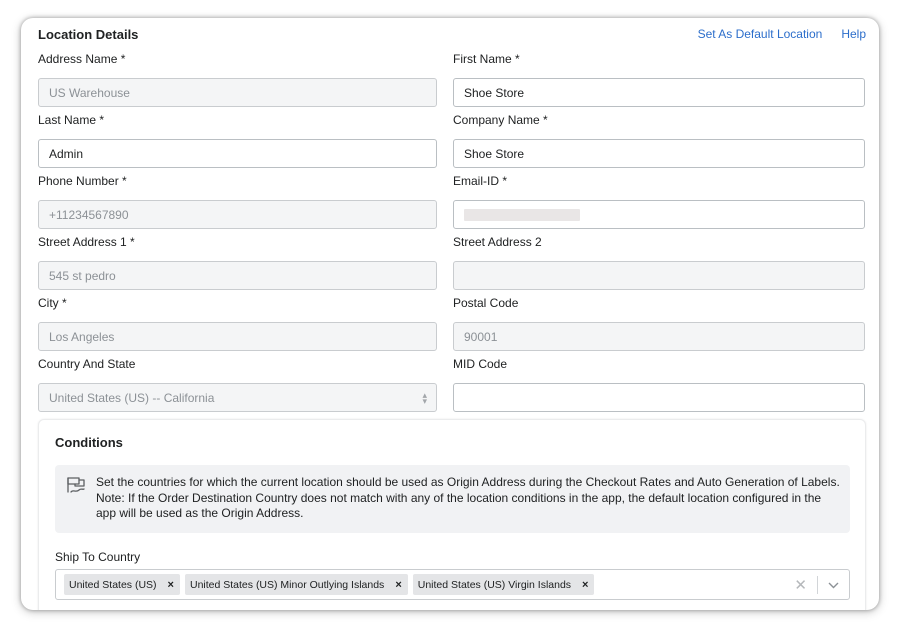  Describe the element at coordinates (237, 397) in the screenshot. I see `country-state-select: United States (US) -- California ▴ ▾` at that location.